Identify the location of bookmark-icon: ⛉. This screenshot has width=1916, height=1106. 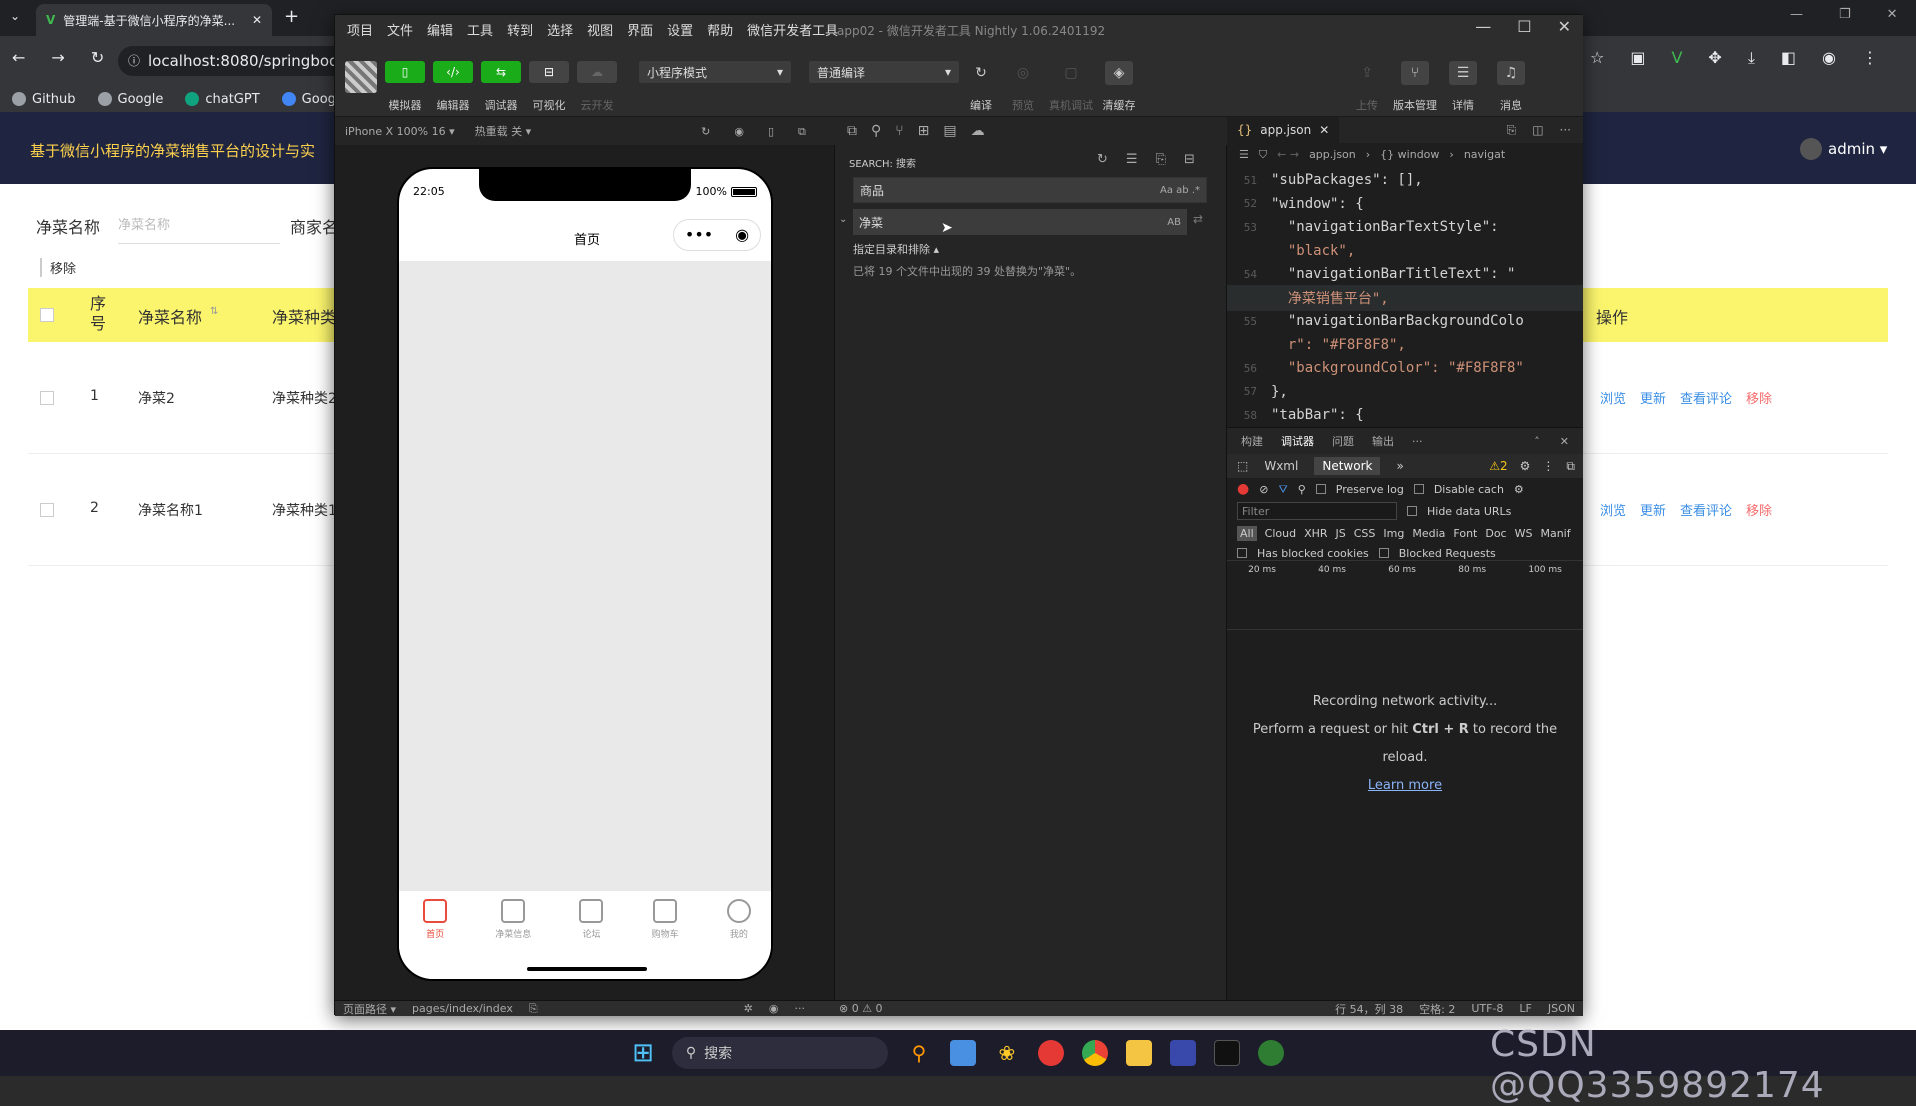
(1263, 154).